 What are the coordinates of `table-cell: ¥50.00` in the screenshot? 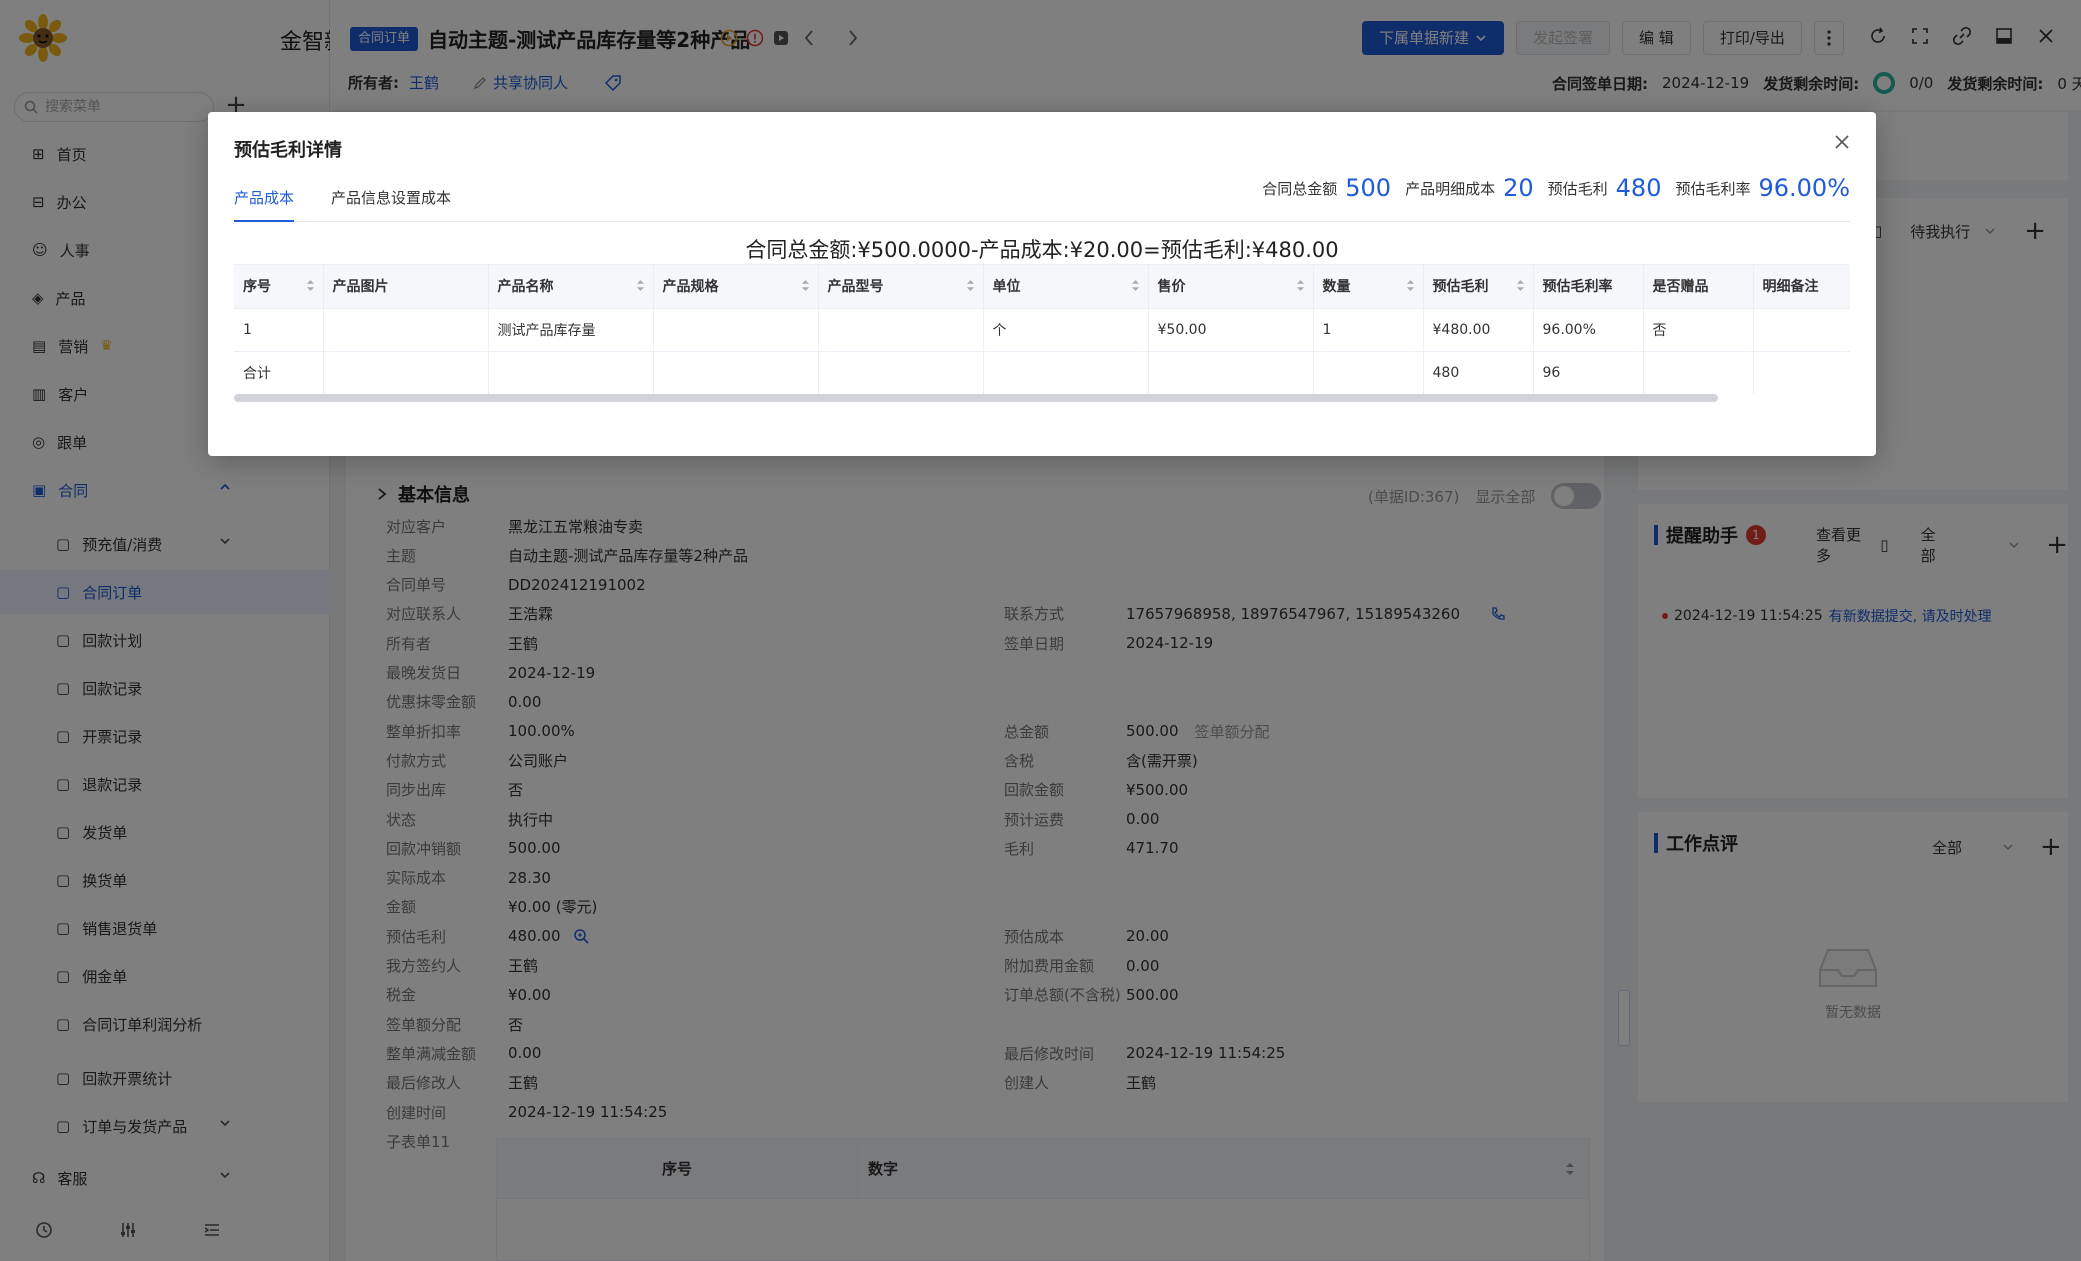 It's located at (1231, 330).